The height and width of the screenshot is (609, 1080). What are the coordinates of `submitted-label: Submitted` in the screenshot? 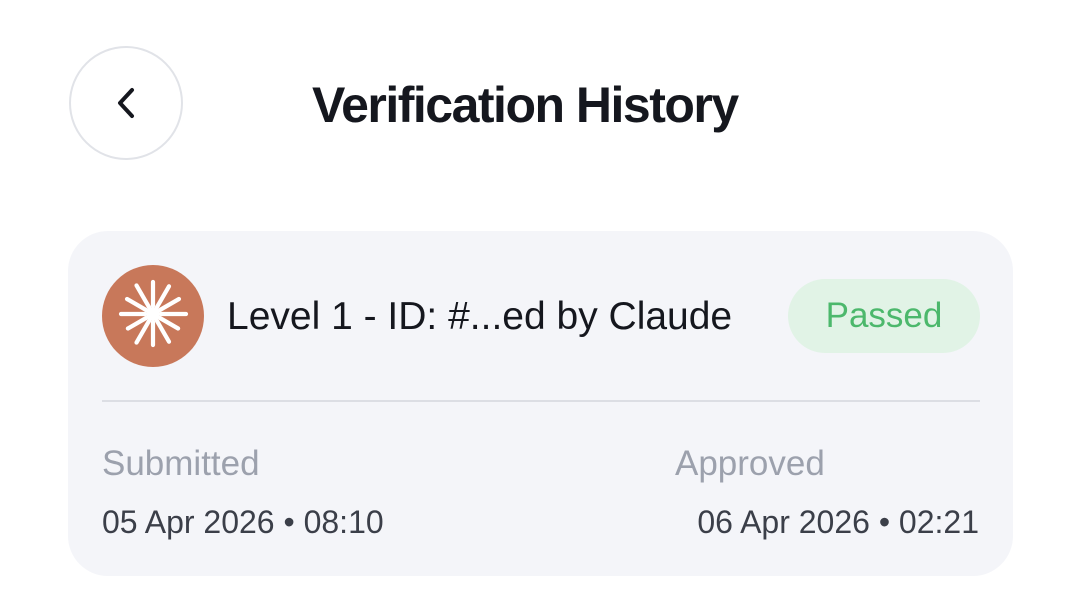 It's located at (181, 463).